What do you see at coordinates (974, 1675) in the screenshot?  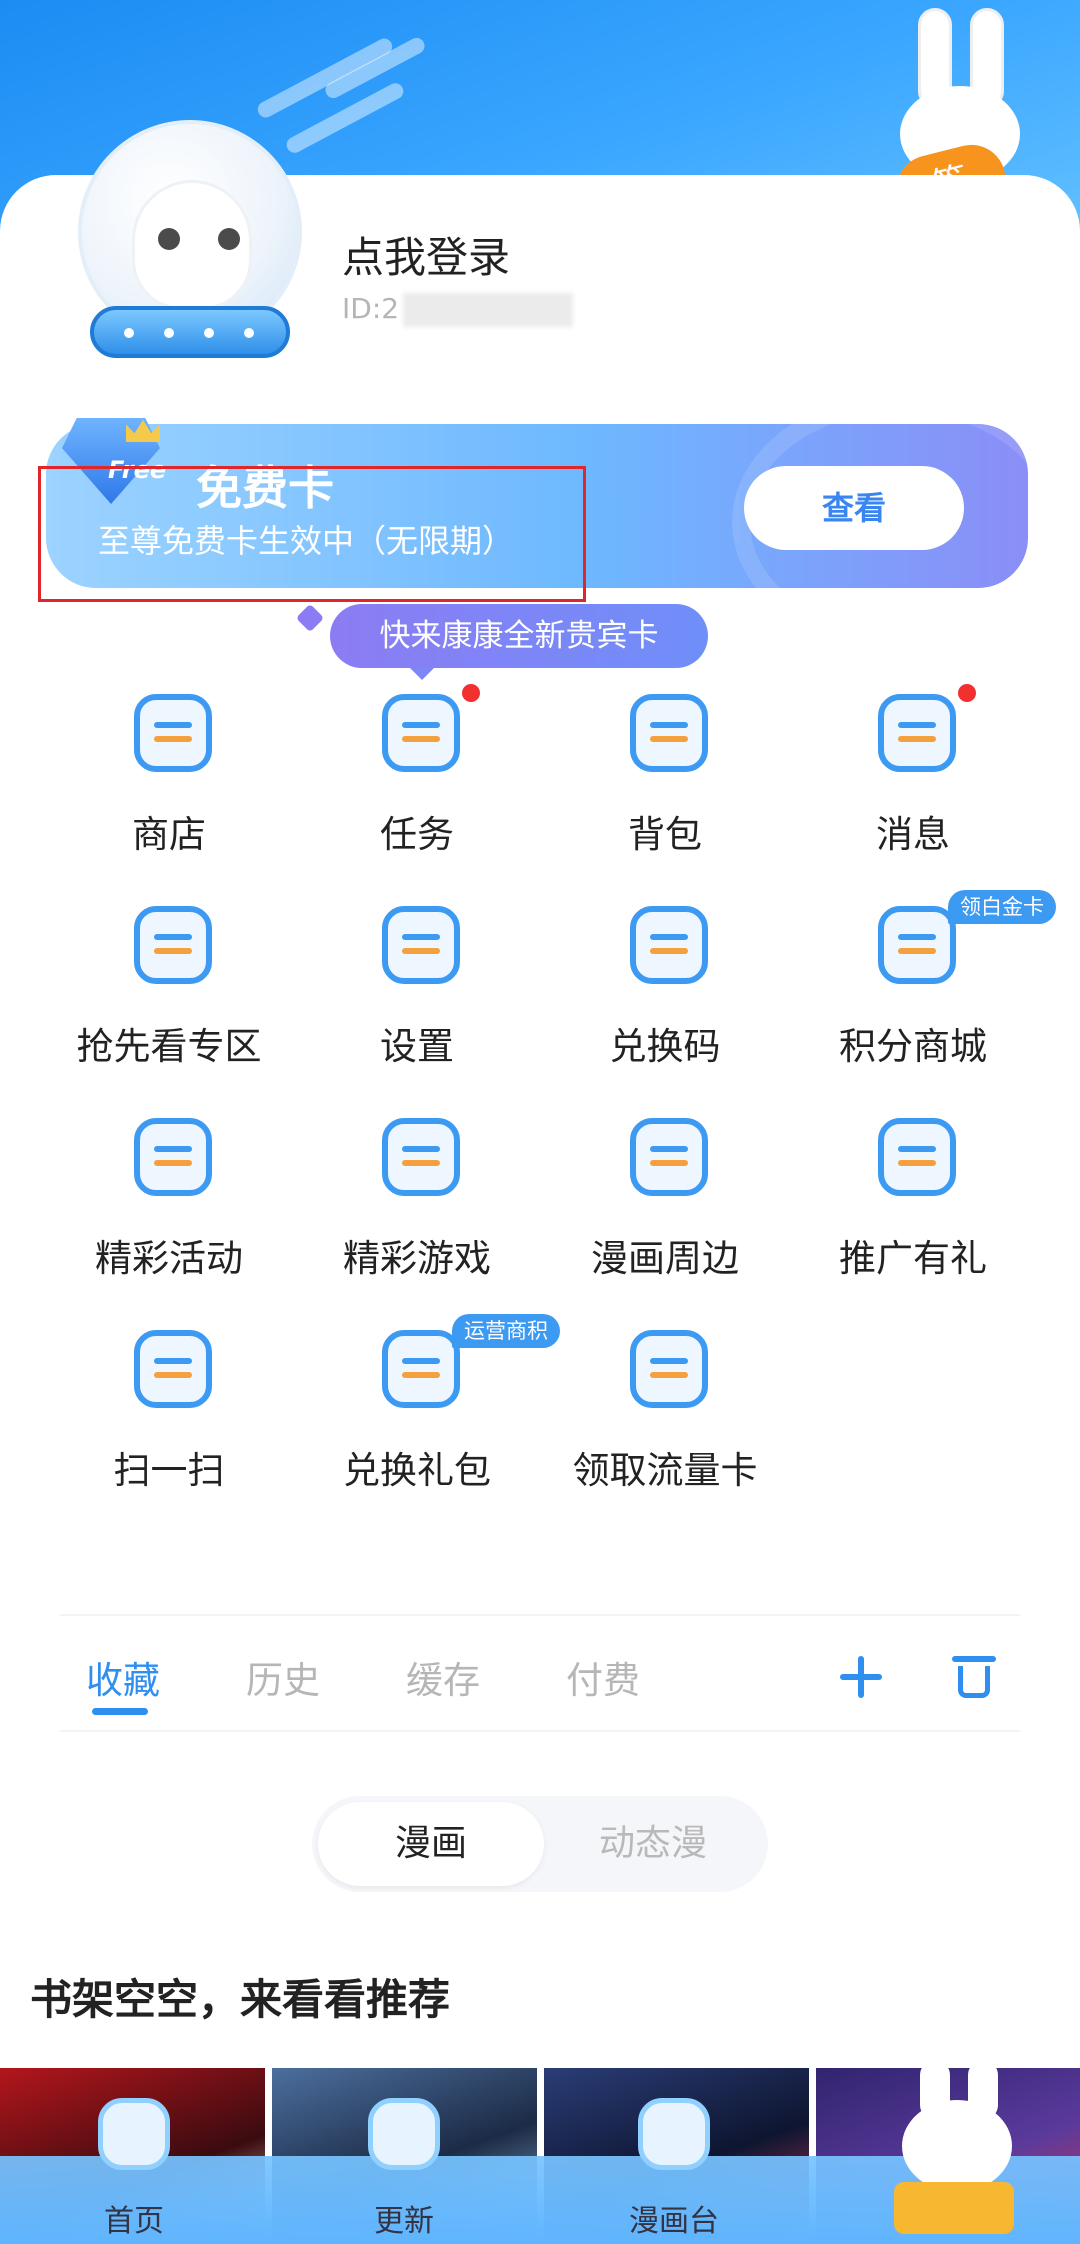 I see `trash-icon` at bounding box center [974, 1675].